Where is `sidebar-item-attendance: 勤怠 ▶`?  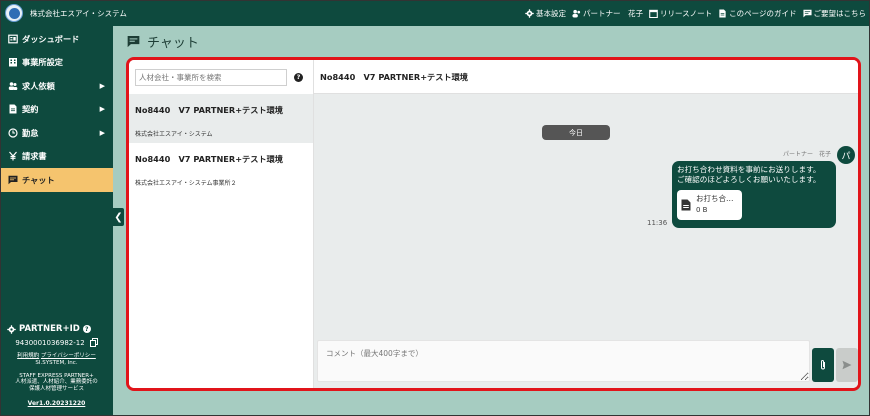 sidebar-item-attendance: 勤怠 ▶ is located at coordinates (56, 133).